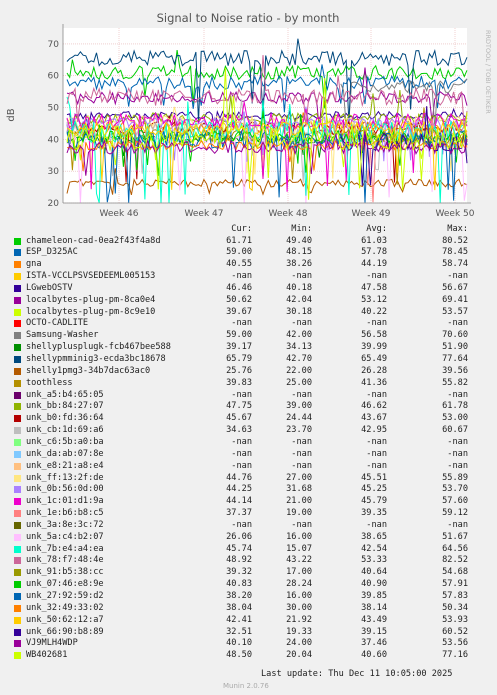 The image size is (497, 695). What do you see at coordinates (239, 548) in the screenshot?
I see `legend-cur-value: 45.74` at bounding box center [239, 548].